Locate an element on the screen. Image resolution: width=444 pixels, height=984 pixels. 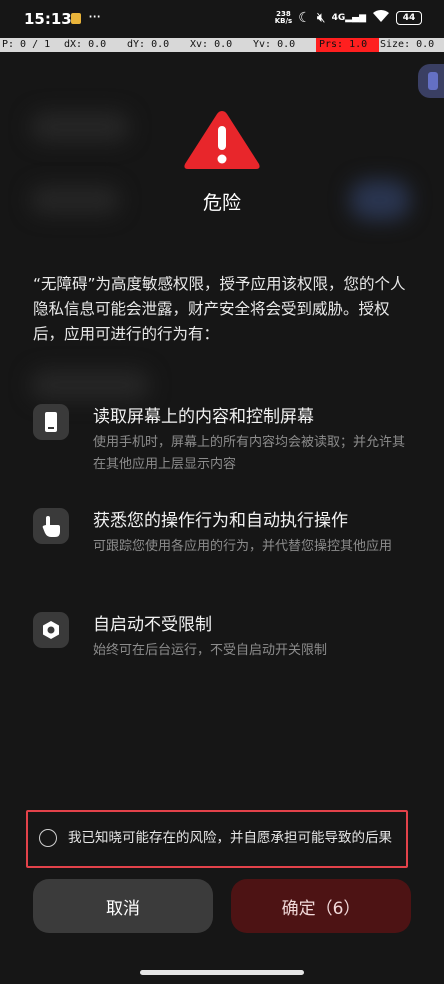
hand-touch-icon is located at coordinates (51, 526).